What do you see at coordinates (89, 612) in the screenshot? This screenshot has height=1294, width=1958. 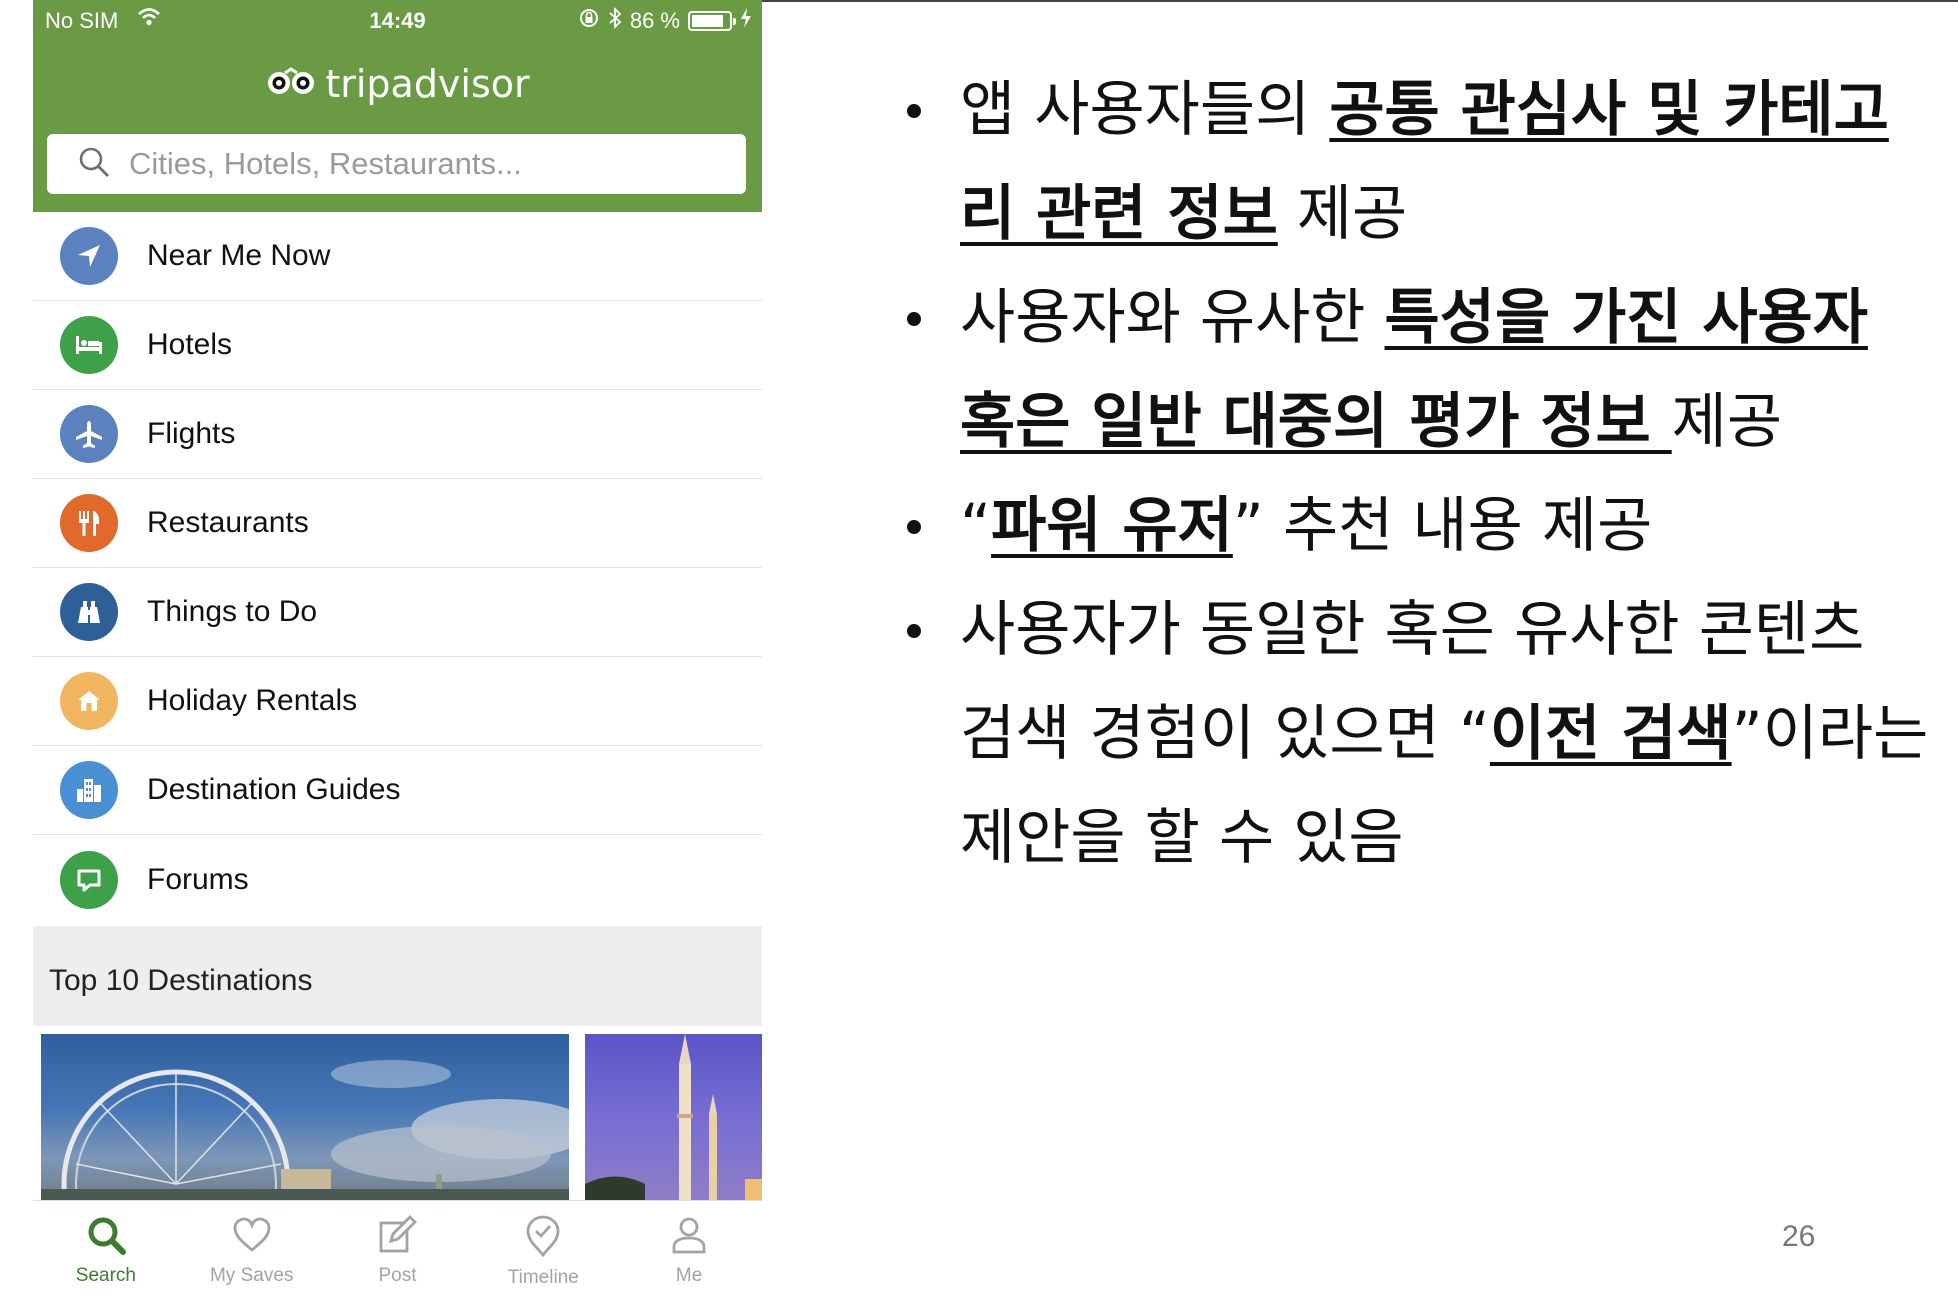 I see `binoculars-icon` at bounding box center [89, 612].